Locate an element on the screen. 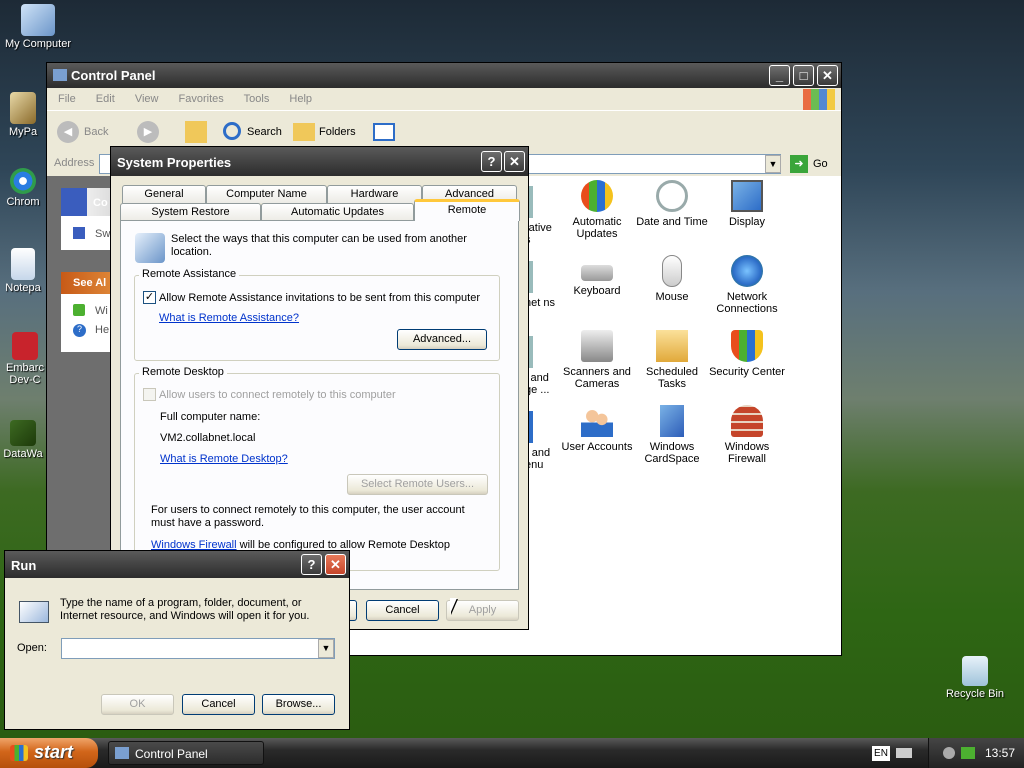  cp-item-firewall: Windows Firewall is located at coordinates (747, 435).